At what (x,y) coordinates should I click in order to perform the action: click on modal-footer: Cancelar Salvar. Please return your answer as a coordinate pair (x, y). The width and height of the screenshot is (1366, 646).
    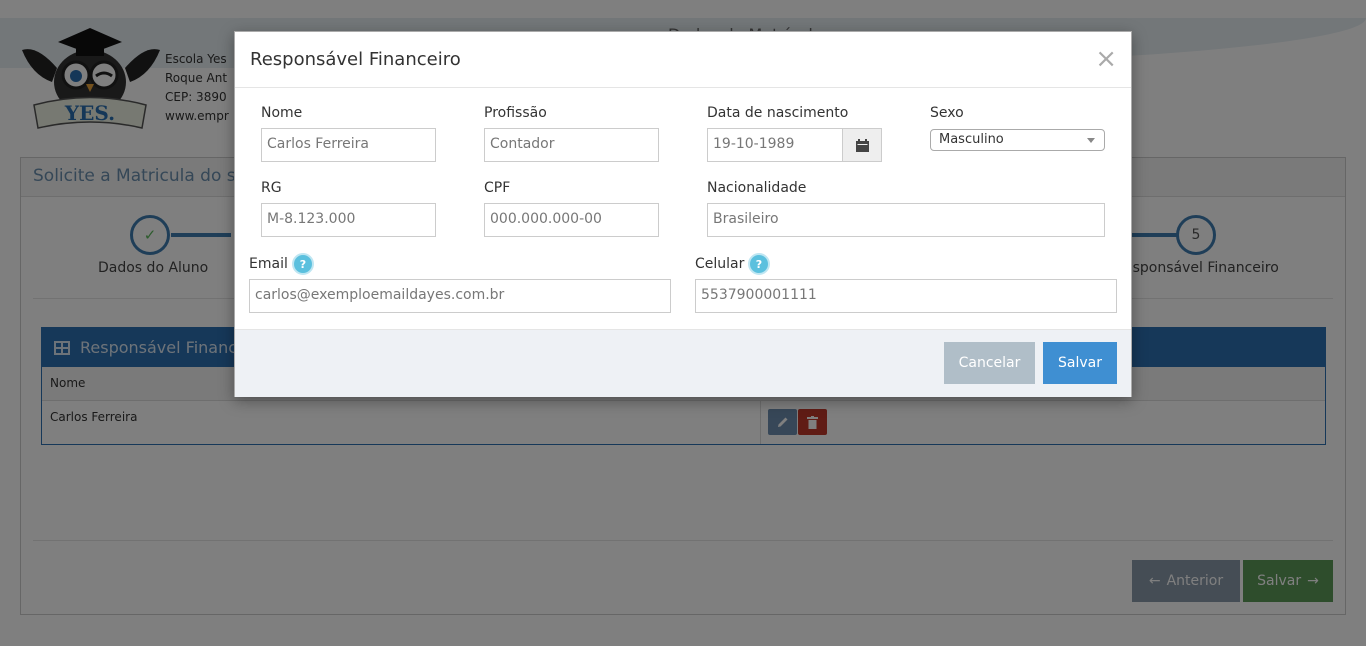
    Looking at the image, I should click on (683, 363).